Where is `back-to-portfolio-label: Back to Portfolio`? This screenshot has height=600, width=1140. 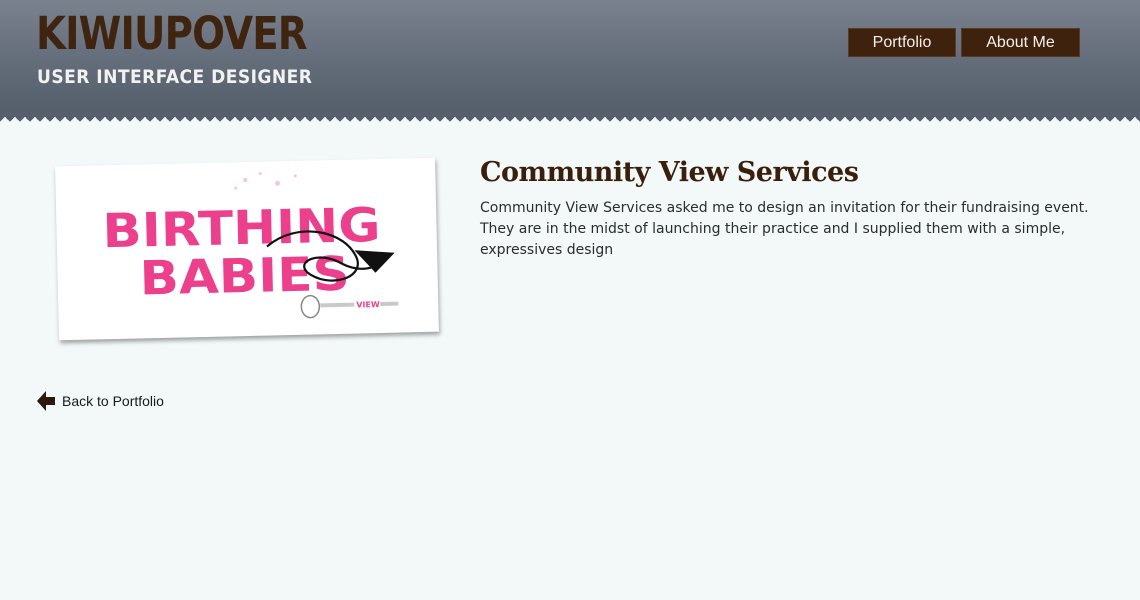 back-to-portfolio-label: Back to Portfolio is located at coordinates (113, 401).